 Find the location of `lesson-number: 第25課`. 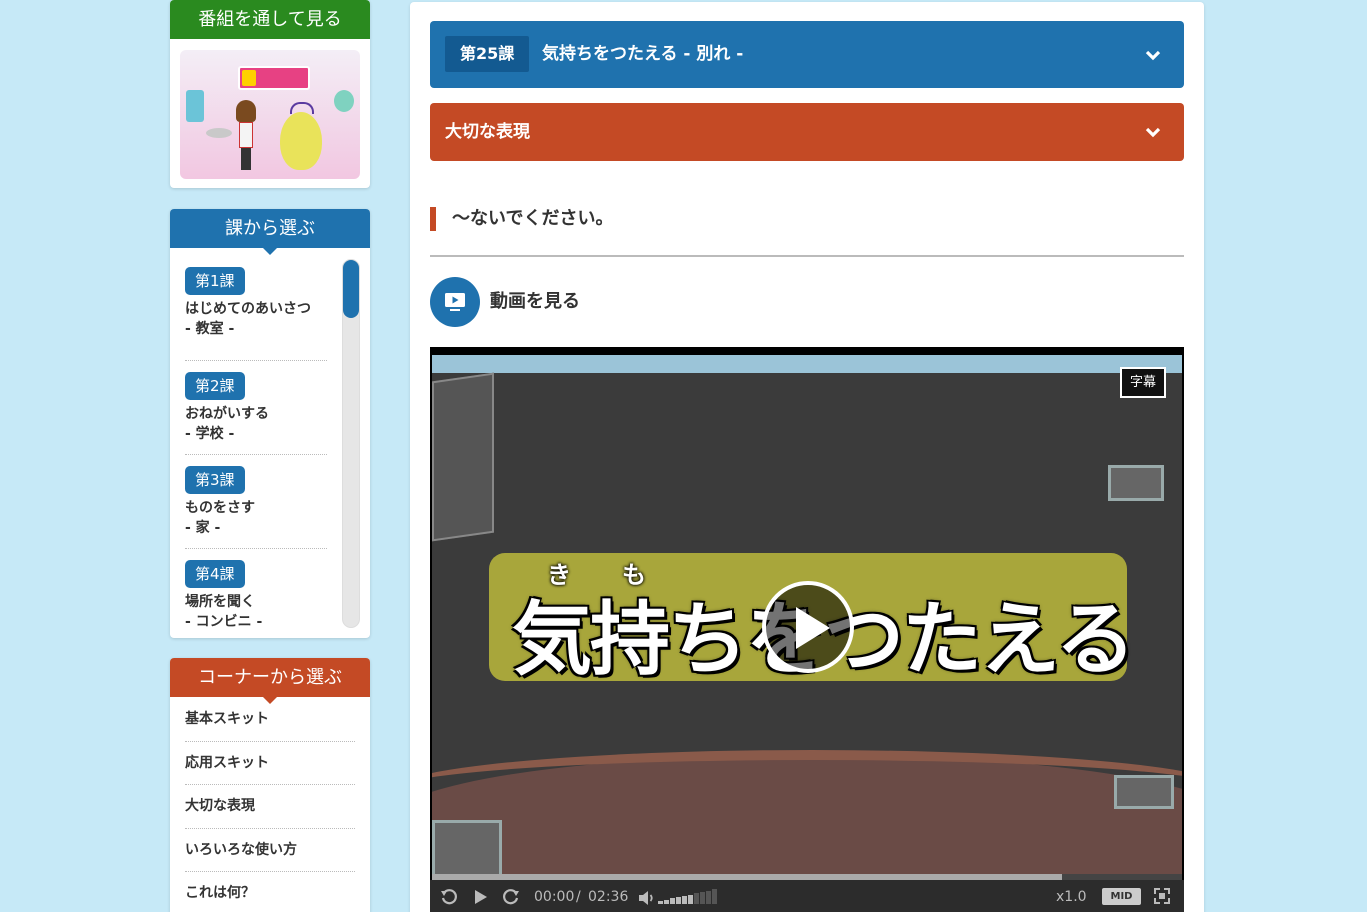

lesson-number: 第25課 is located at coordinates (487, 54).